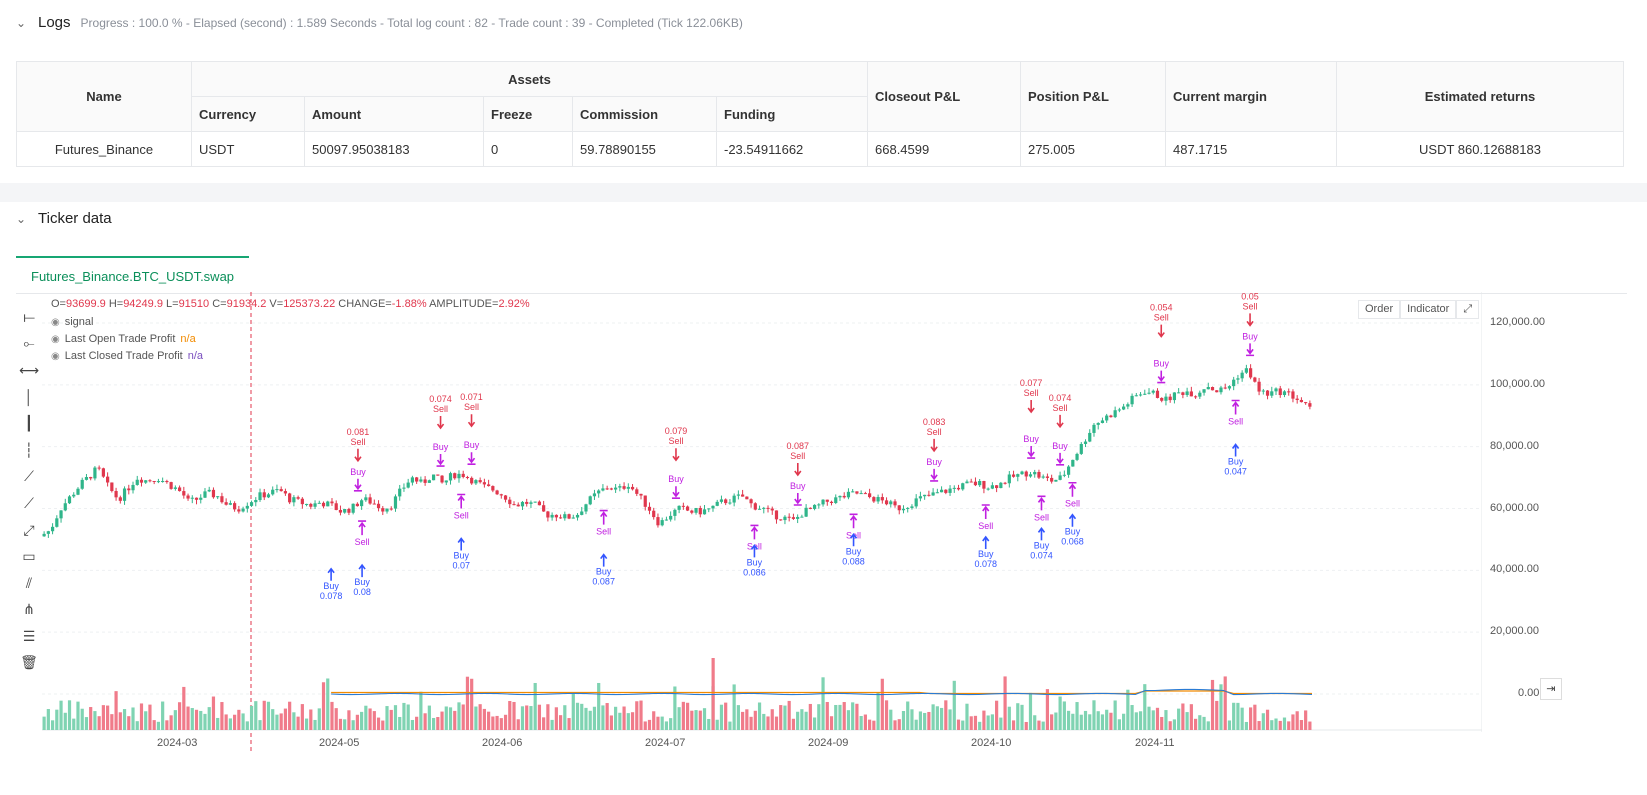 This screenshot has height=795, width=1647. Describe the element at coordinates (133, 274) in the screenshot. I see `tab-btc-usdt-swap: Futures_Binance.BTC_USDT.swap` at that location.